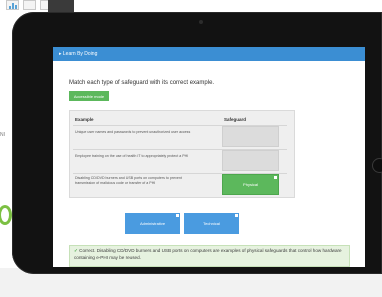 Image resolution: width=382 pixels, height=297 pixels. I want to click on choice-administrative: Administrative, so click(152, 223).